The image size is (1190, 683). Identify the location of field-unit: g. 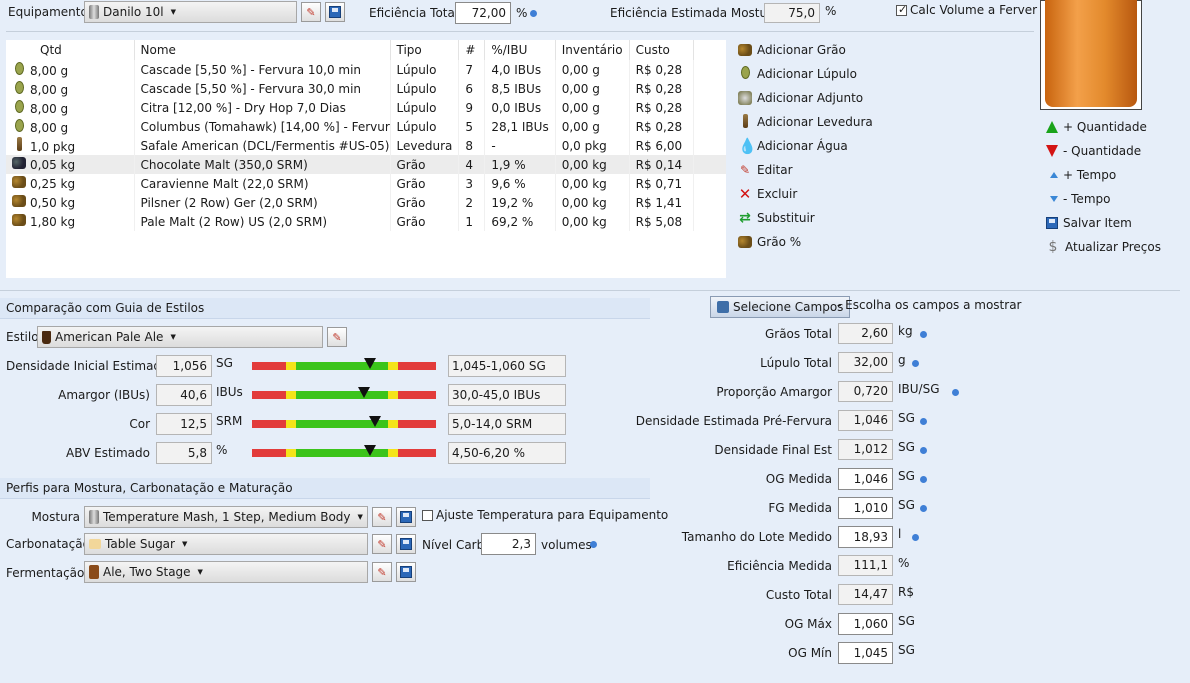
(902, 360).